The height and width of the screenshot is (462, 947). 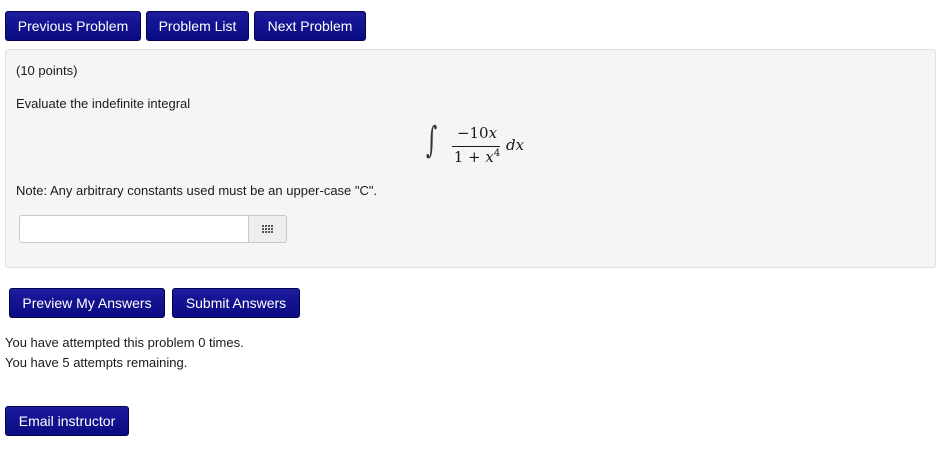 I want to click on integral-numerator: −10x, so click(x=477, y=133).